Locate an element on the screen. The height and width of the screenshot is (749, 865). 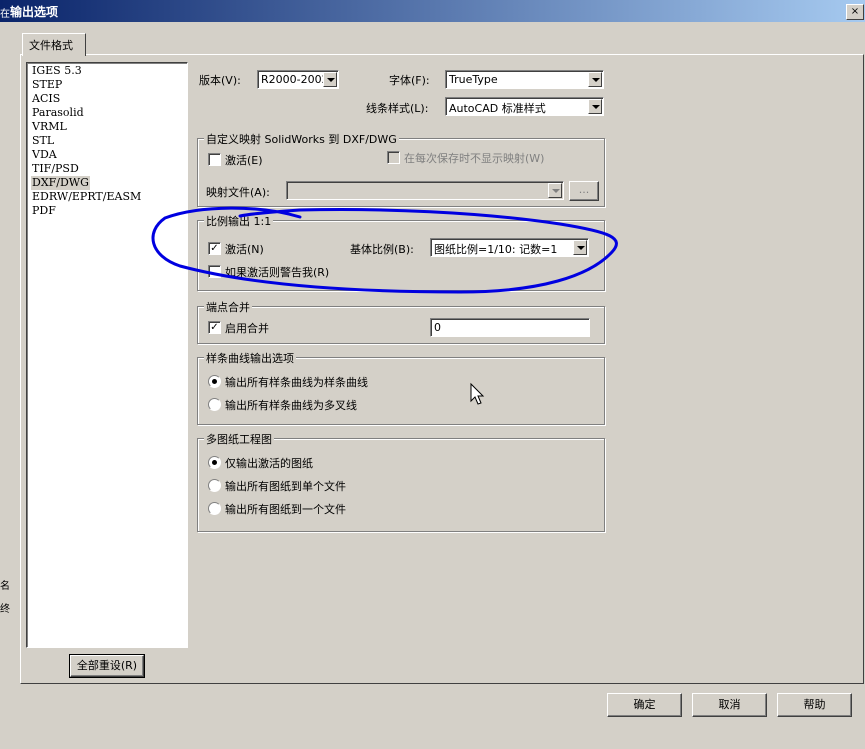
base-scale-value: 图纸比例=1/10: 记数=1 is located at coordinates (496, 249).